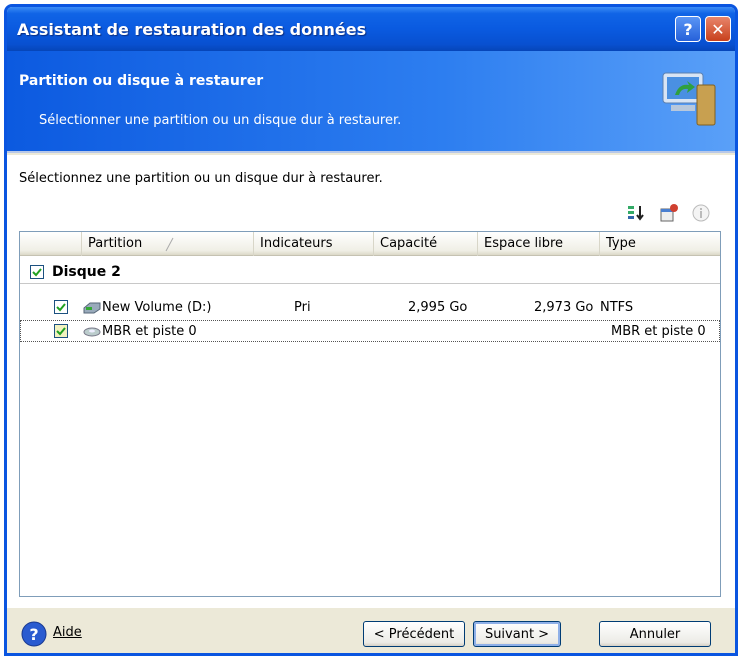 This screenshot has height=659, width=742. I want to click on disk-group-row: Disque 2, so click(370, 272).